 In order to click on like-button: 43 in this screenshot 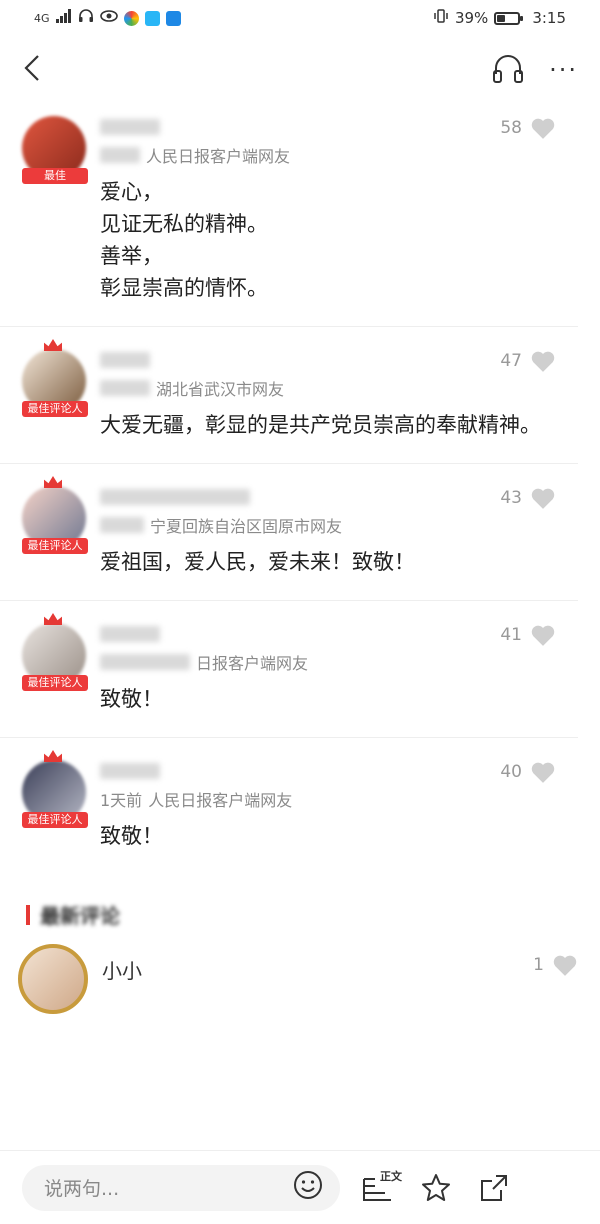, I will do `click(528, 498)`.